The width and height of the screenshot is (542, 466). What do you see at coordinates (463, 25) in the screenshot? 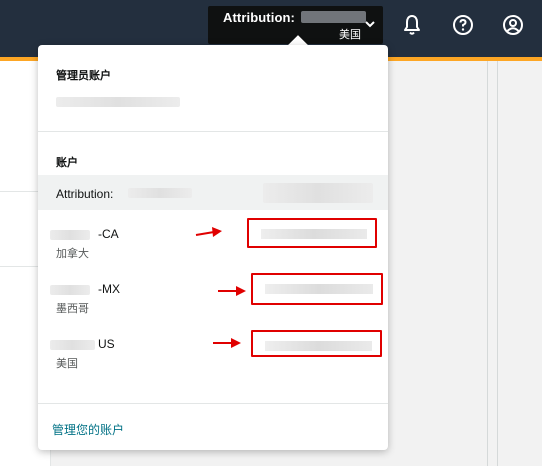
I see `help-icon` at bounding box center [463, 25].